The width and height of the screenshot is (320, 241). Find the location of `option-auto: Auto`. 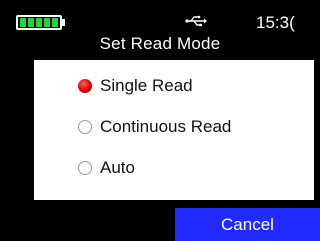

option-auto: Auto is located at coordinates (106, 168).